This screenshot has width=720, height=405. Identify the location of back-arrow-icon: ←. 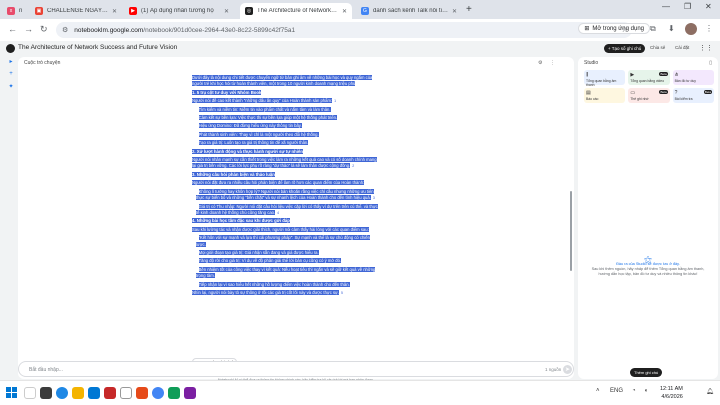
(12, 29).